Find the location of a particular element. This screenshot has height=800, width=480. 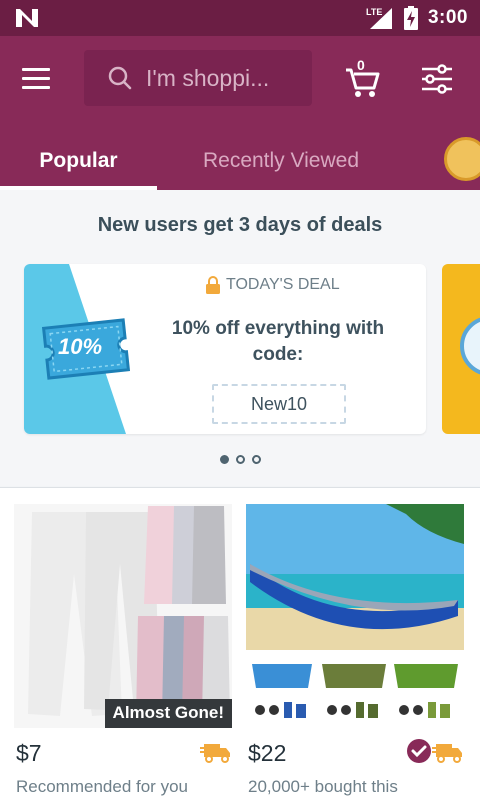

product-price: $7 is located at coordinates (29, 753).